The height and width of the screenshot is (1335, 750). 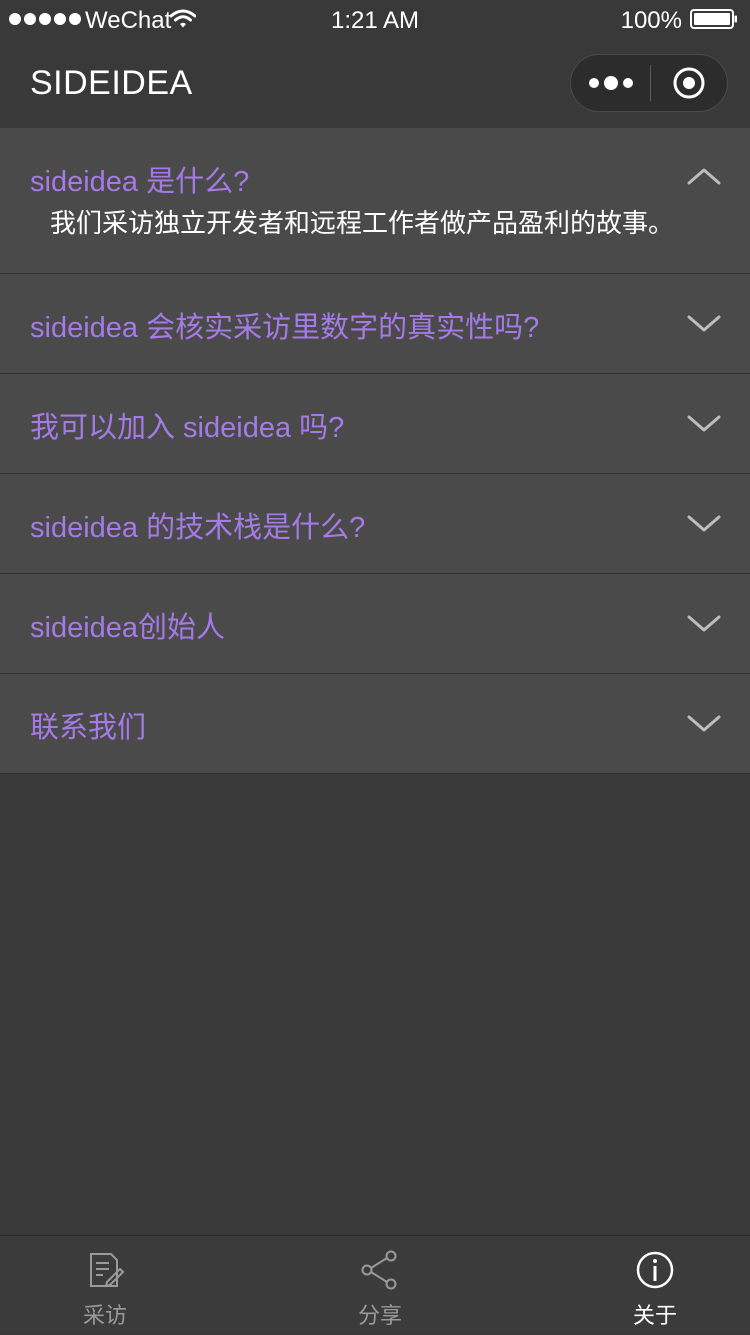 I want to click on faq-question: 联系我们, so click(x=88, y=728).